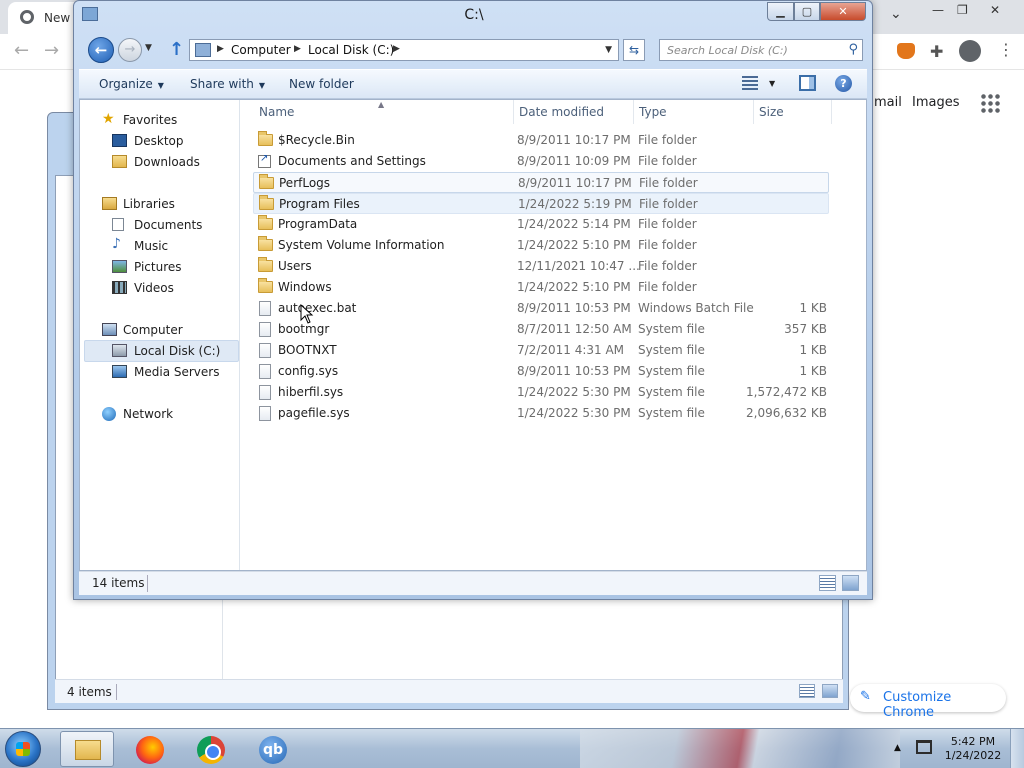 The width and height of the screenshot is (1024, 768). Describe the element at coordinates (264, 160) in the screenshot. I see `shortcut-icon` at that location.